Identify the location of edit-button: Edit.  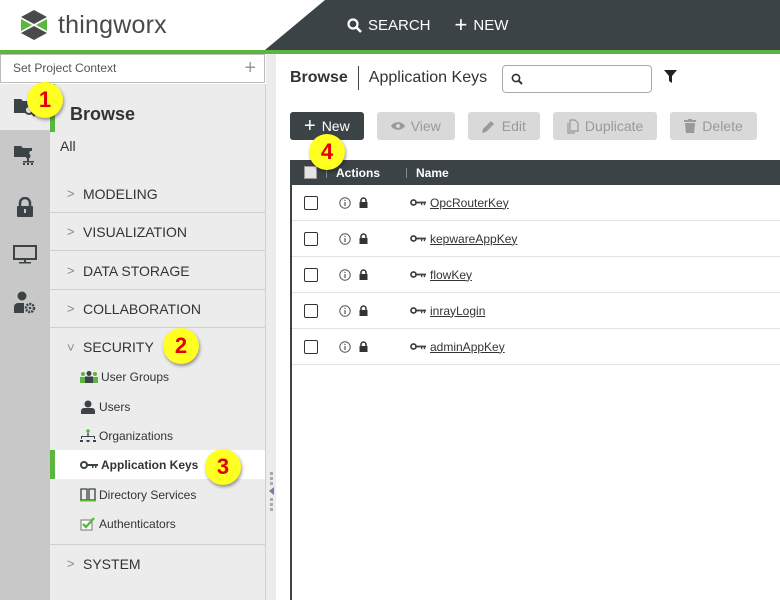
(503, 126).